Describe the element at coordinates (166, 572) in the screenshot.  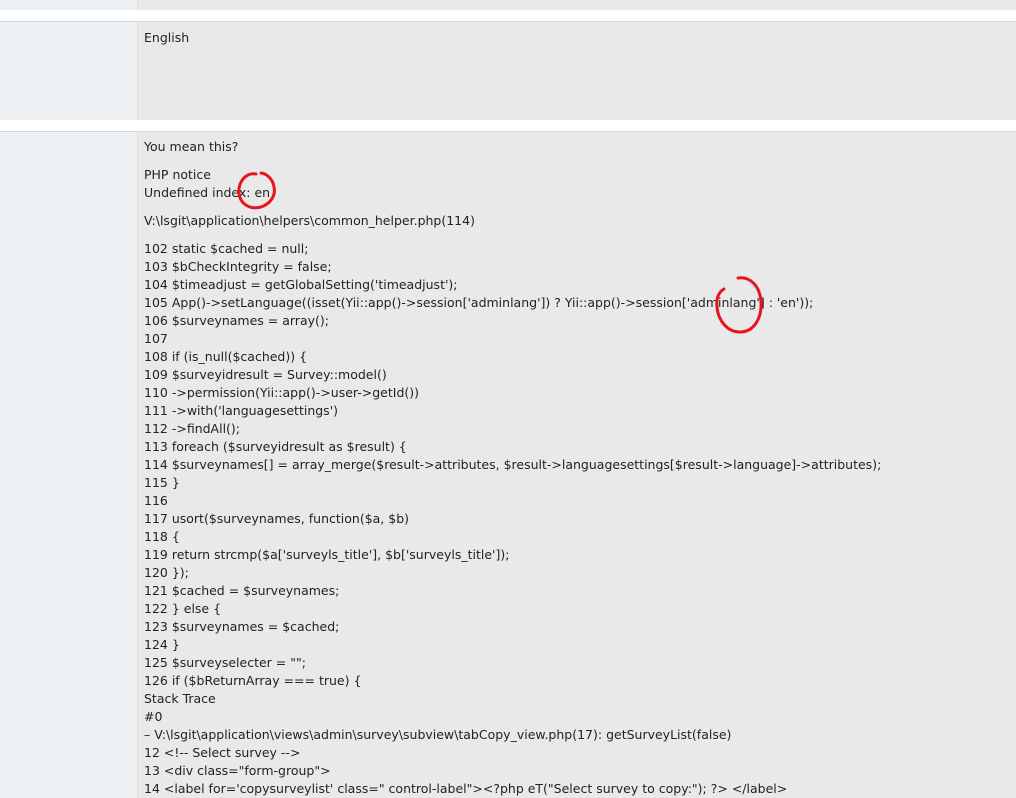
I see `code-line: 120 });` at that location.